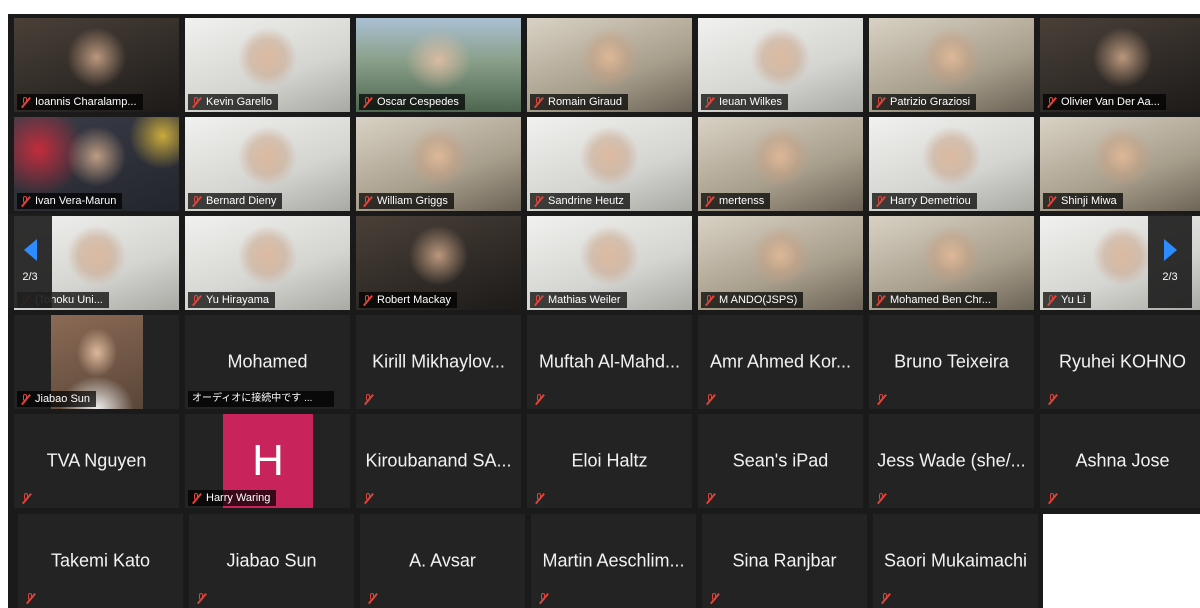 The width and height of the screenshot is (1200, 608). I want to click on participant-name: Yu Li, so click(1073, 300).